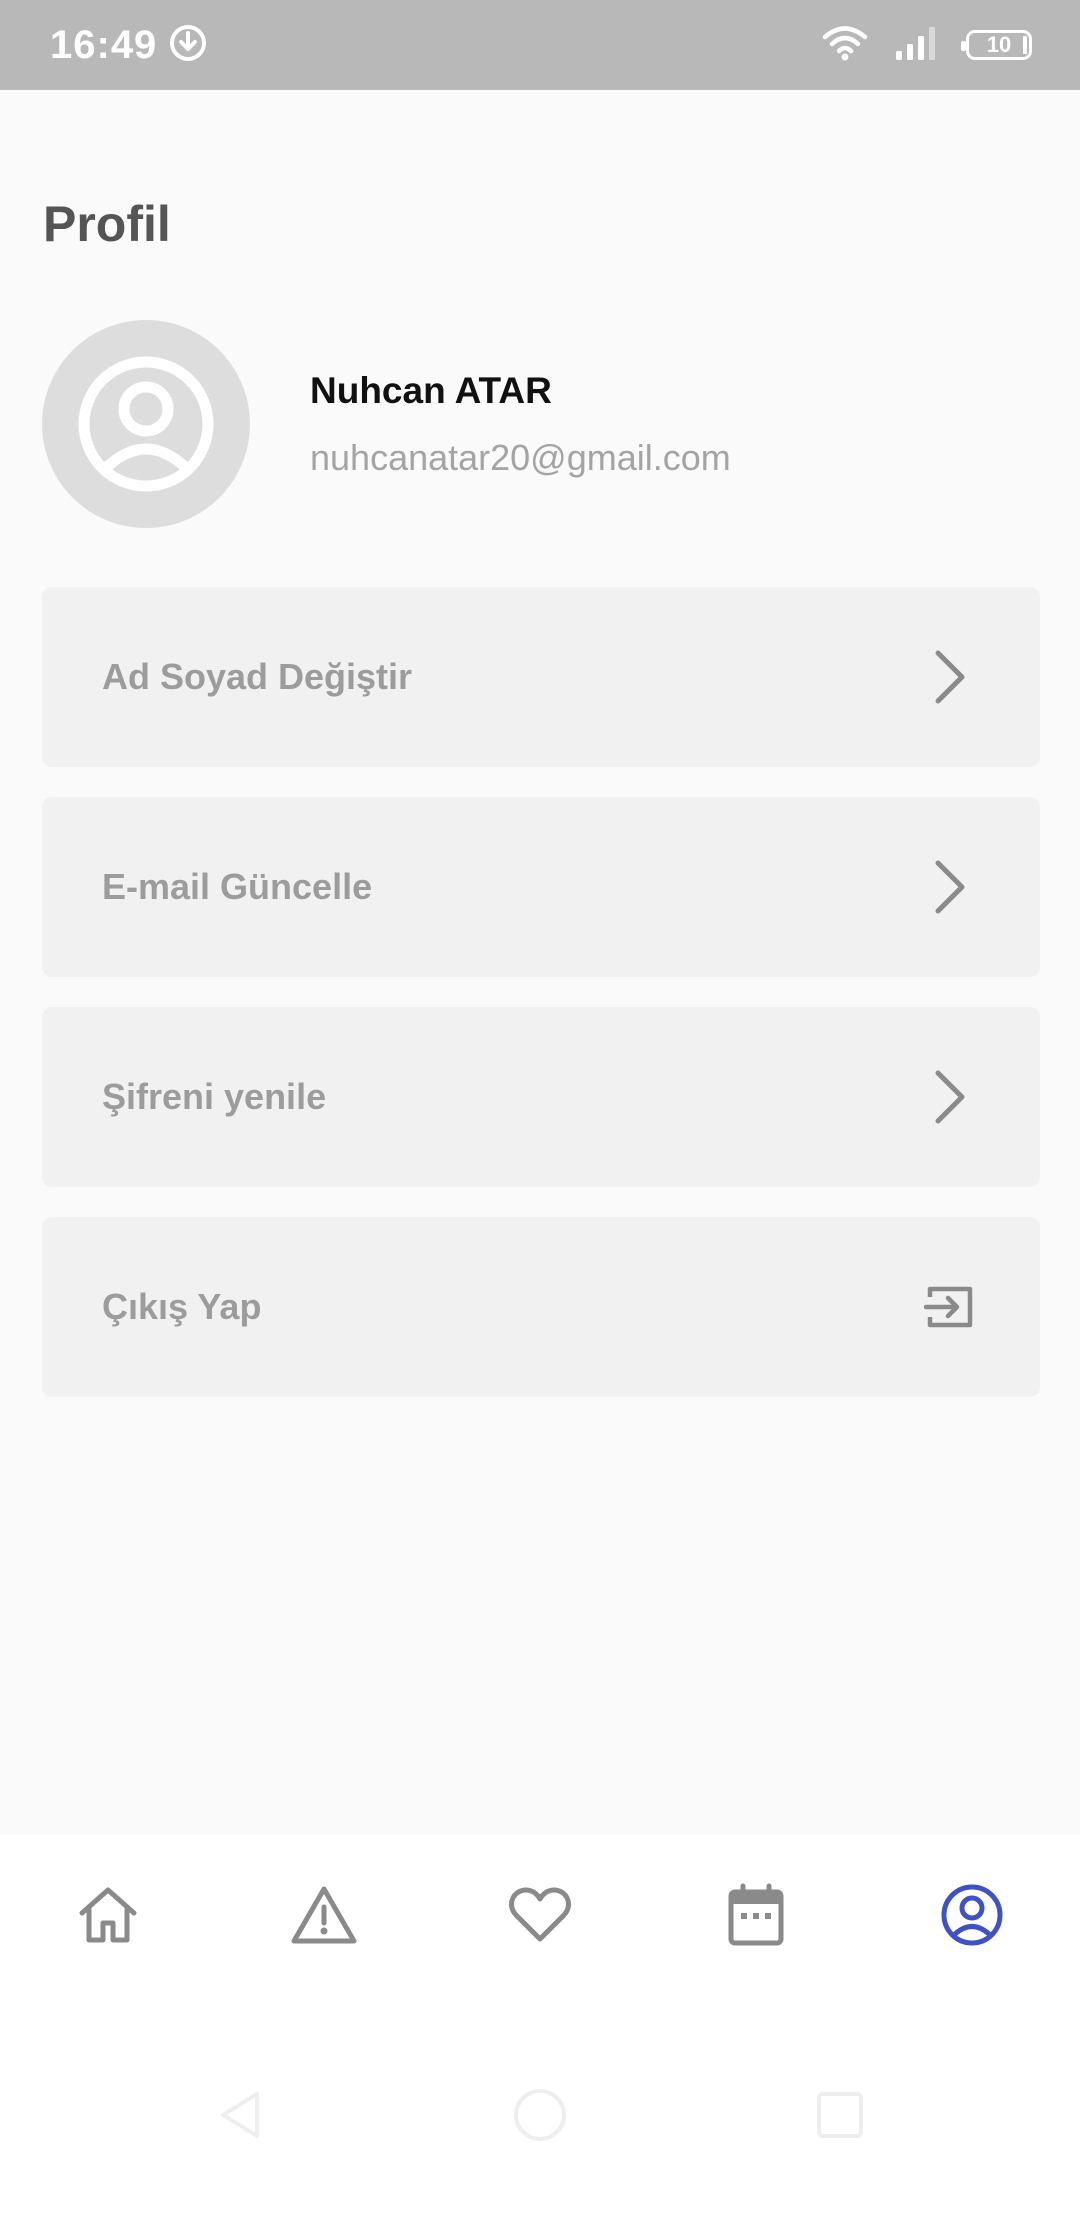 Image resolution: width=1080 pixels, height=2220 pixels. I want to click on user-email: nuhcanatar20@gmail.com, so click(520, 457).